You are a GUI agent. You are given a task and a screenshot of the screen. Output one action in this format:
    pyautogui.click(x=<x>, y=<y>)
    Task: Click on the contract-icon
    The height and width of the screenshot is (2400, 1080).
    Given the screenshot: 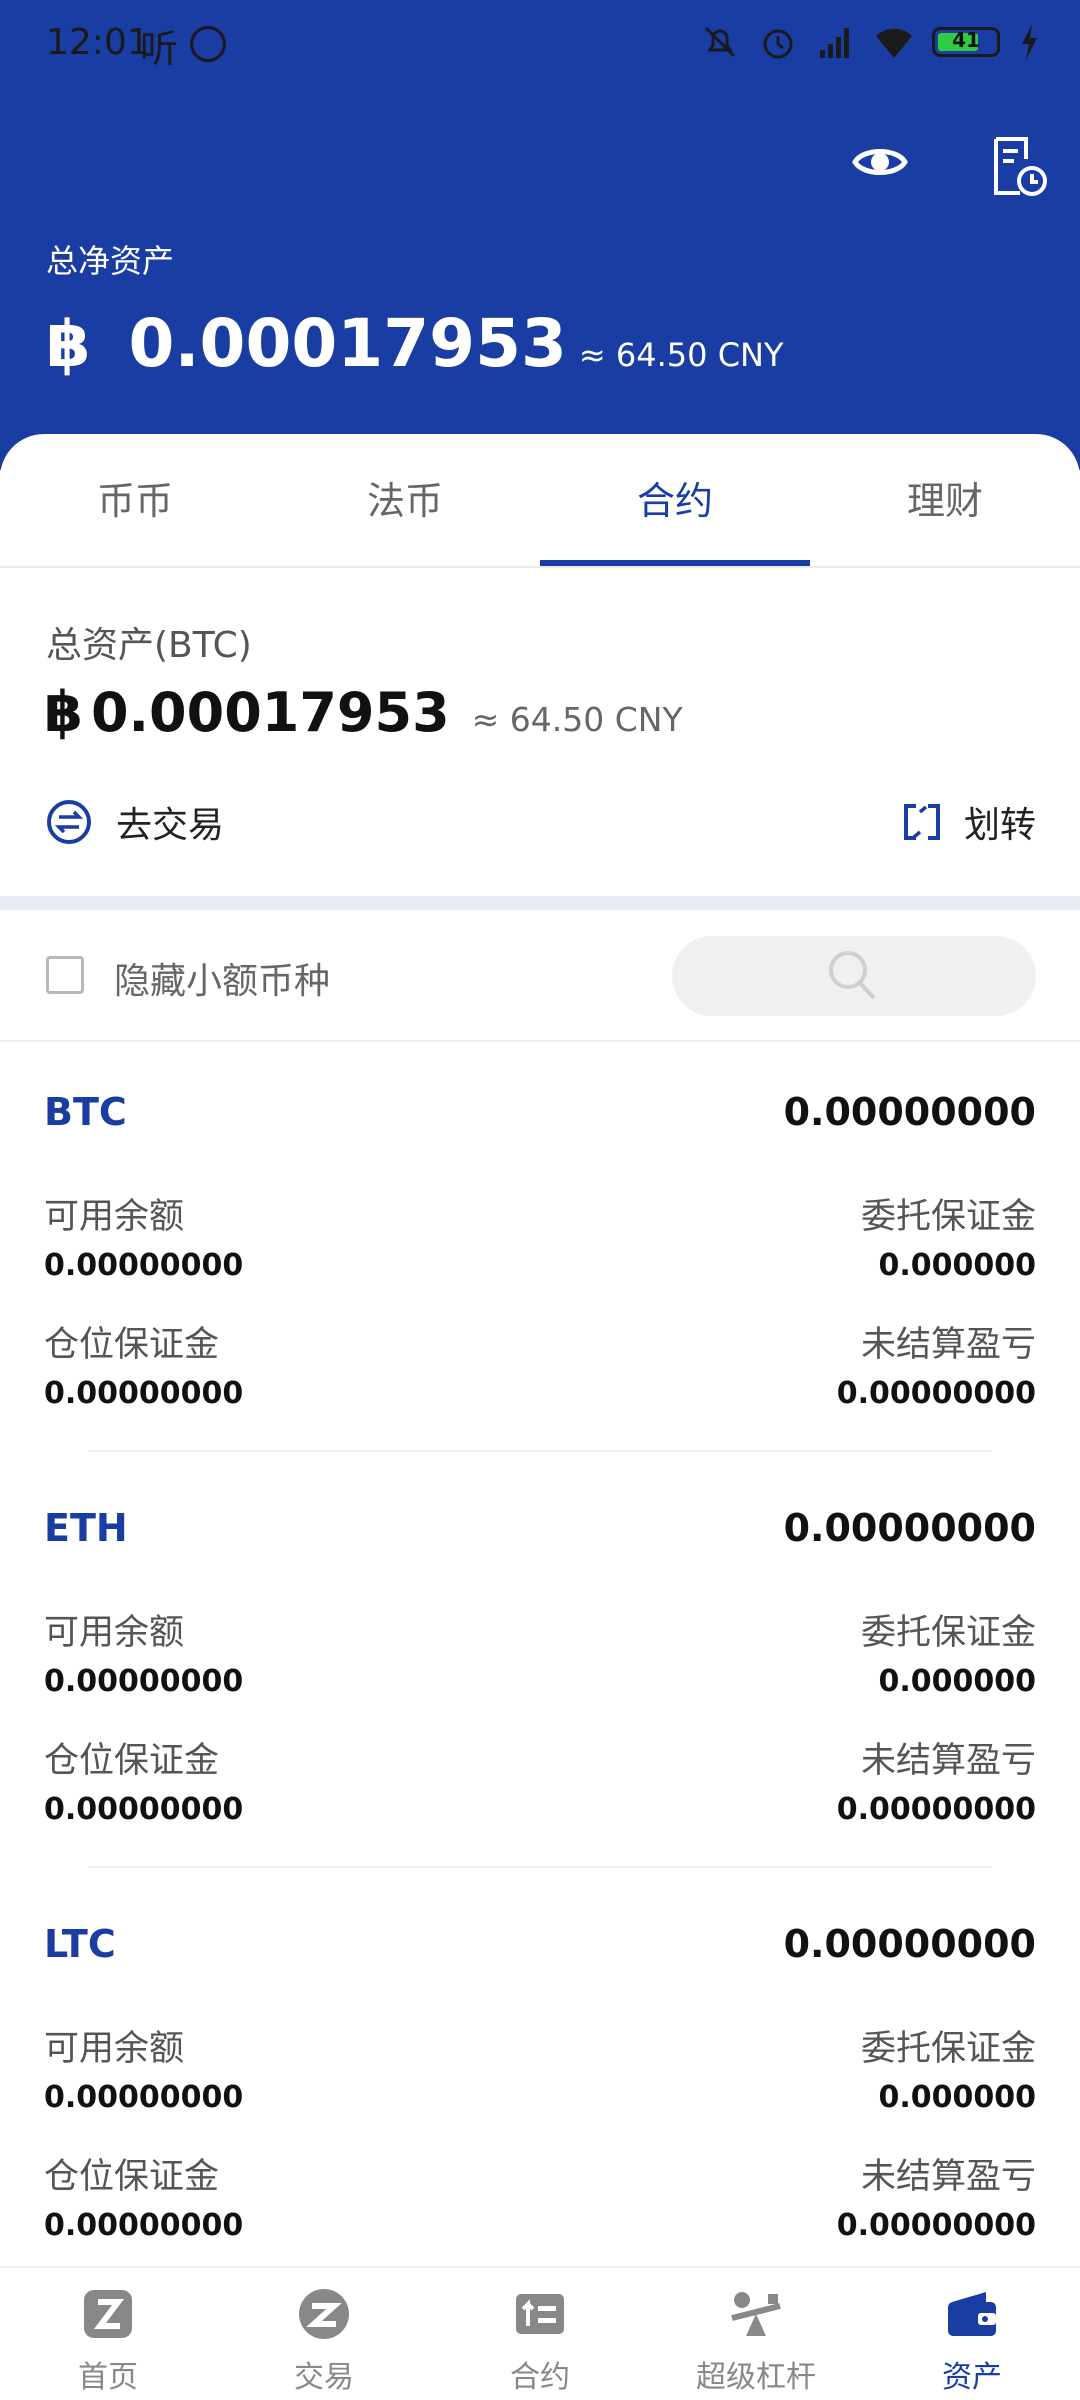 What is the action you would take?
    pyautogui.click(x=540, y=2314)
    